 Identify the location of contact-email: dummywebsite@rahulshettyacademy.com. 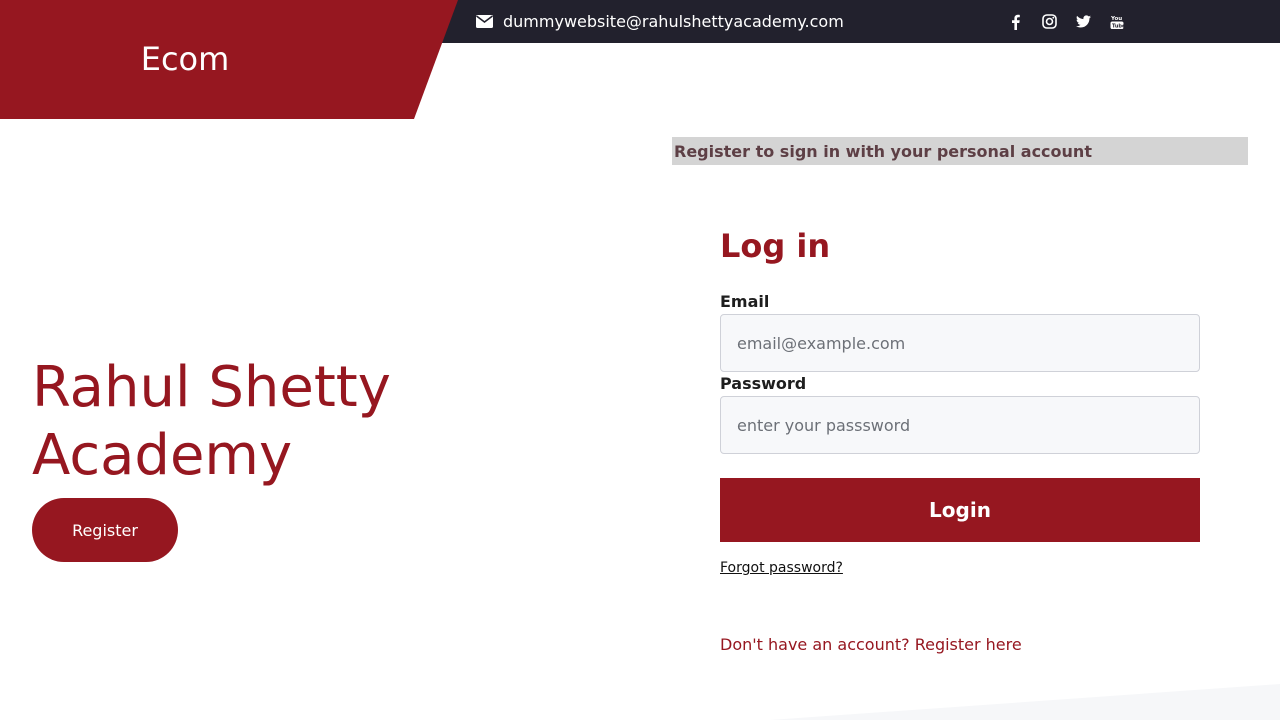
(660, 21).